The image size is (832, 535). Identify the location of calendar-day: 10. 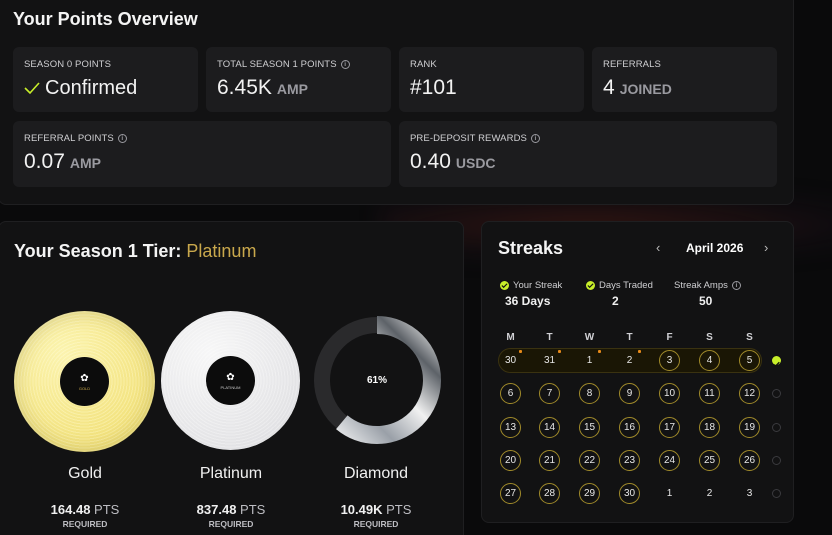
(669, 393).